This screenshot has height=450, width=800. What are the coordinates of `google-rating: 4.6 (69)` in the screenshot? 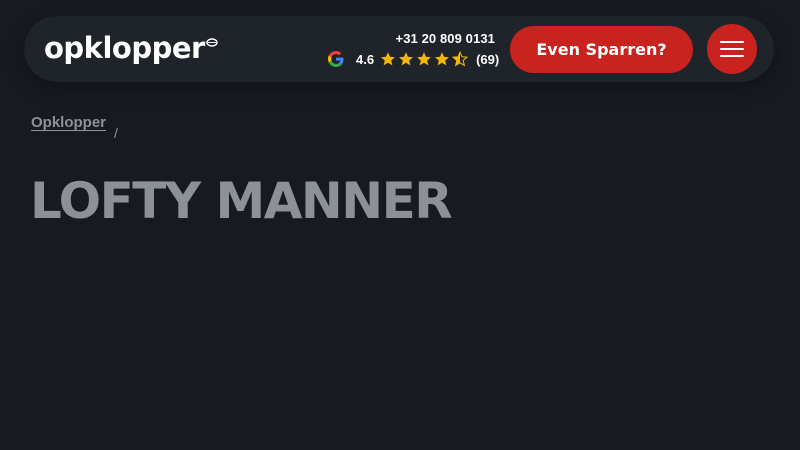 It's located at (413, 59).